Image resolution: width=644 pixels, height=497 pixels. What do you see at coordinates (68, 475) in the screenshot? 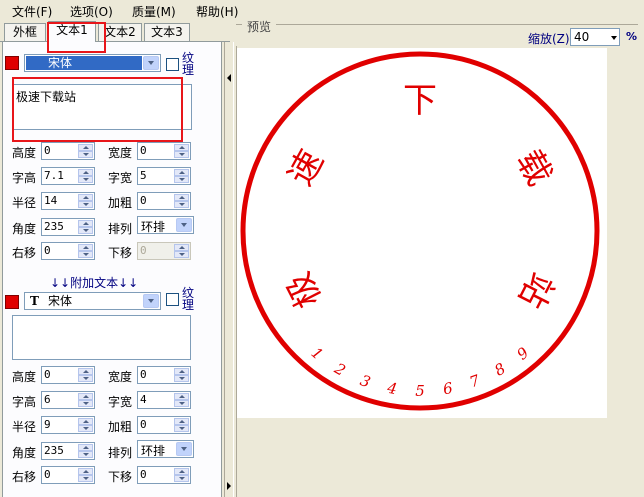
I see `extra-right-shift-stepper: 0` at bounding box center [68, 475].